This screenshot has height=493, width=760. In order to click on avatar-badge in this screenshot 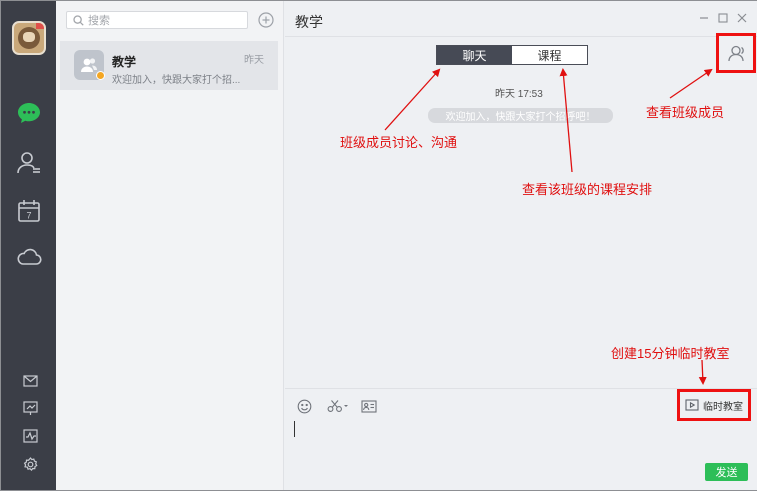, I will do `click(40, 26)`.